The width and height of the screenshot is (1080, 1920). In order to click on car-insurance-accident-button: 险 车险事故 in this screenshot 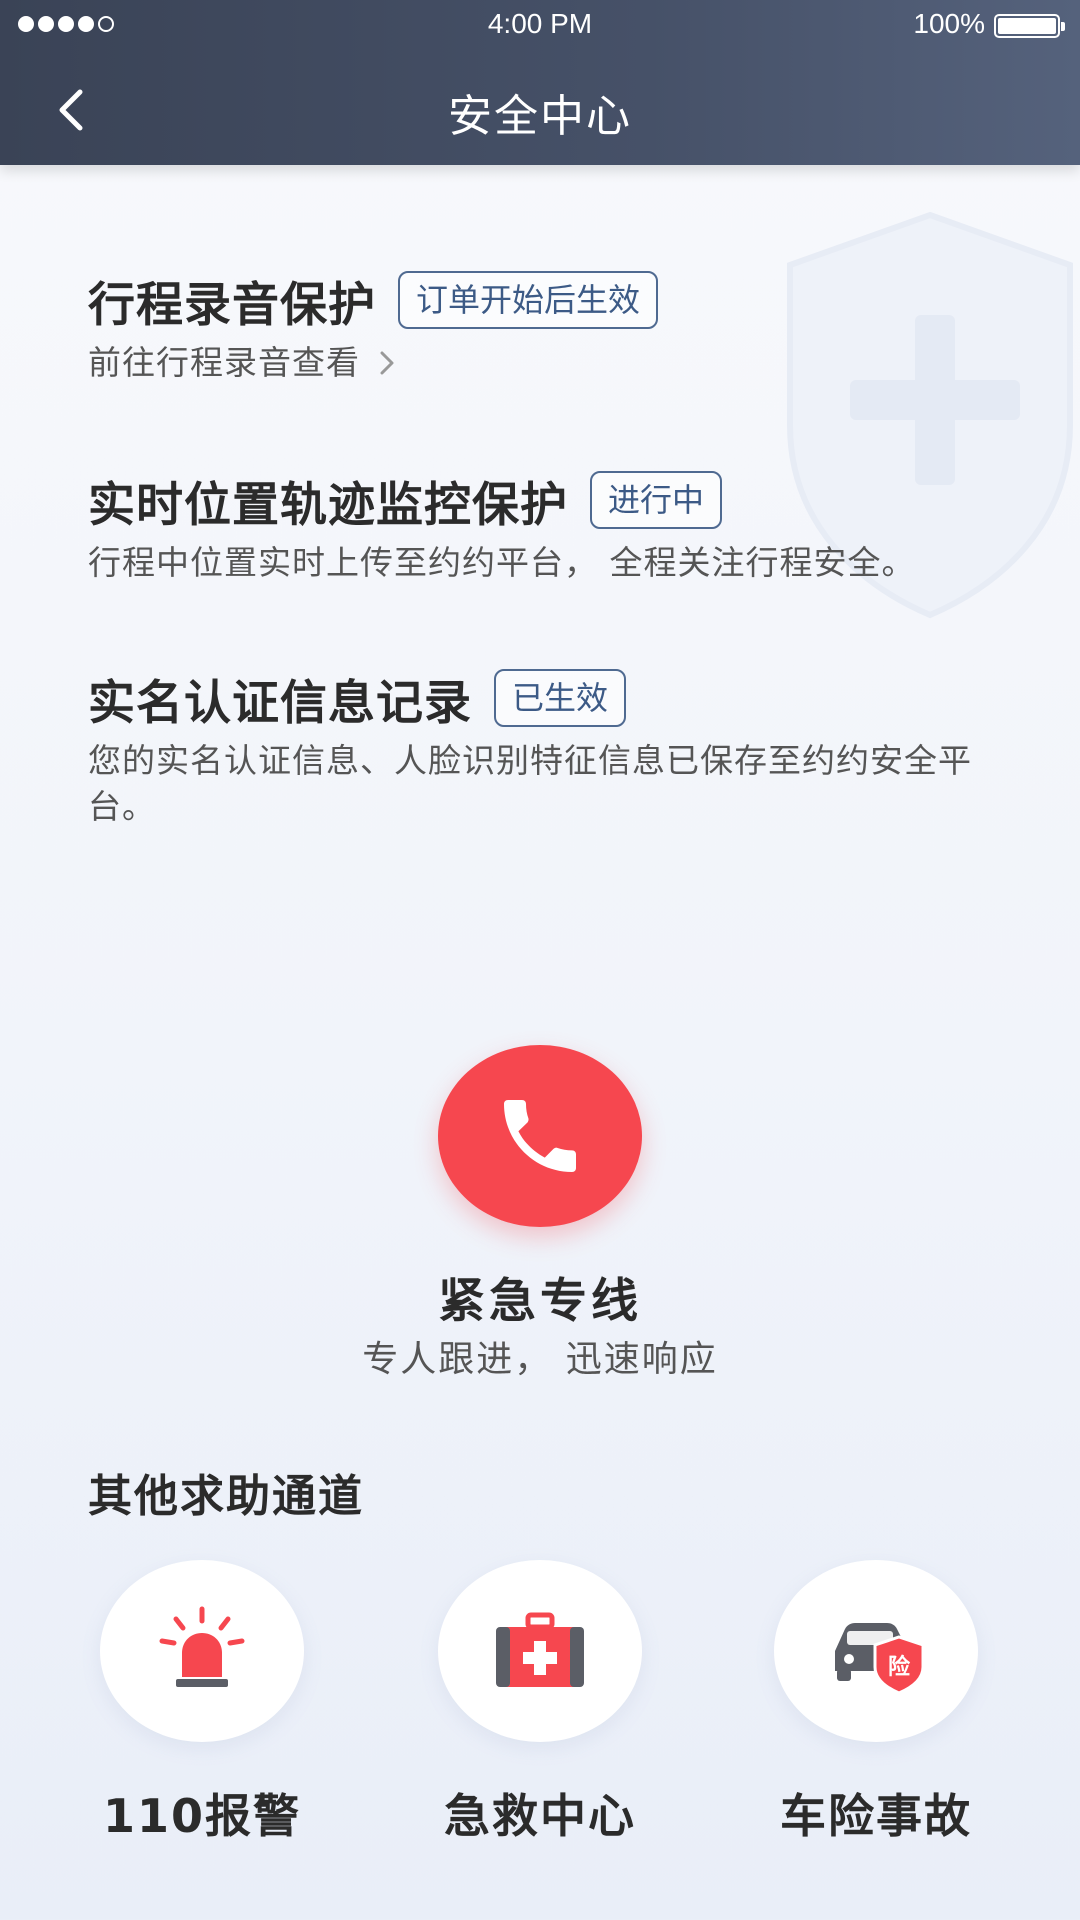, I will do `click(876, 1703)`.